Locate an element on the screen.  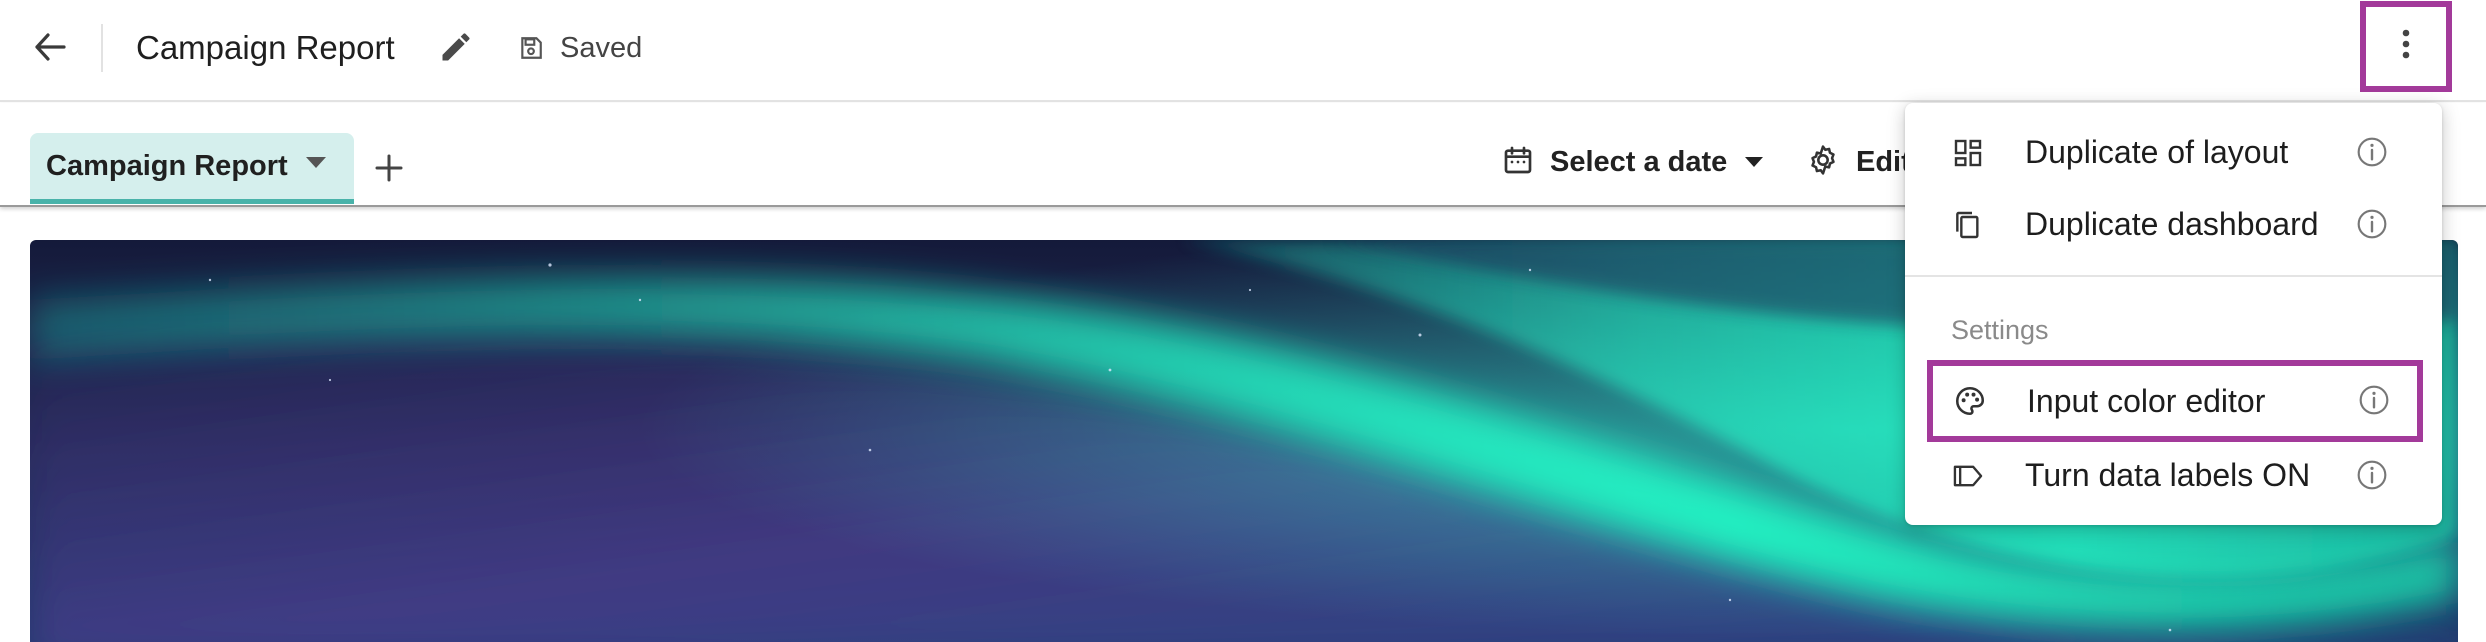
plus-icon is located at coordinates (389, 170).